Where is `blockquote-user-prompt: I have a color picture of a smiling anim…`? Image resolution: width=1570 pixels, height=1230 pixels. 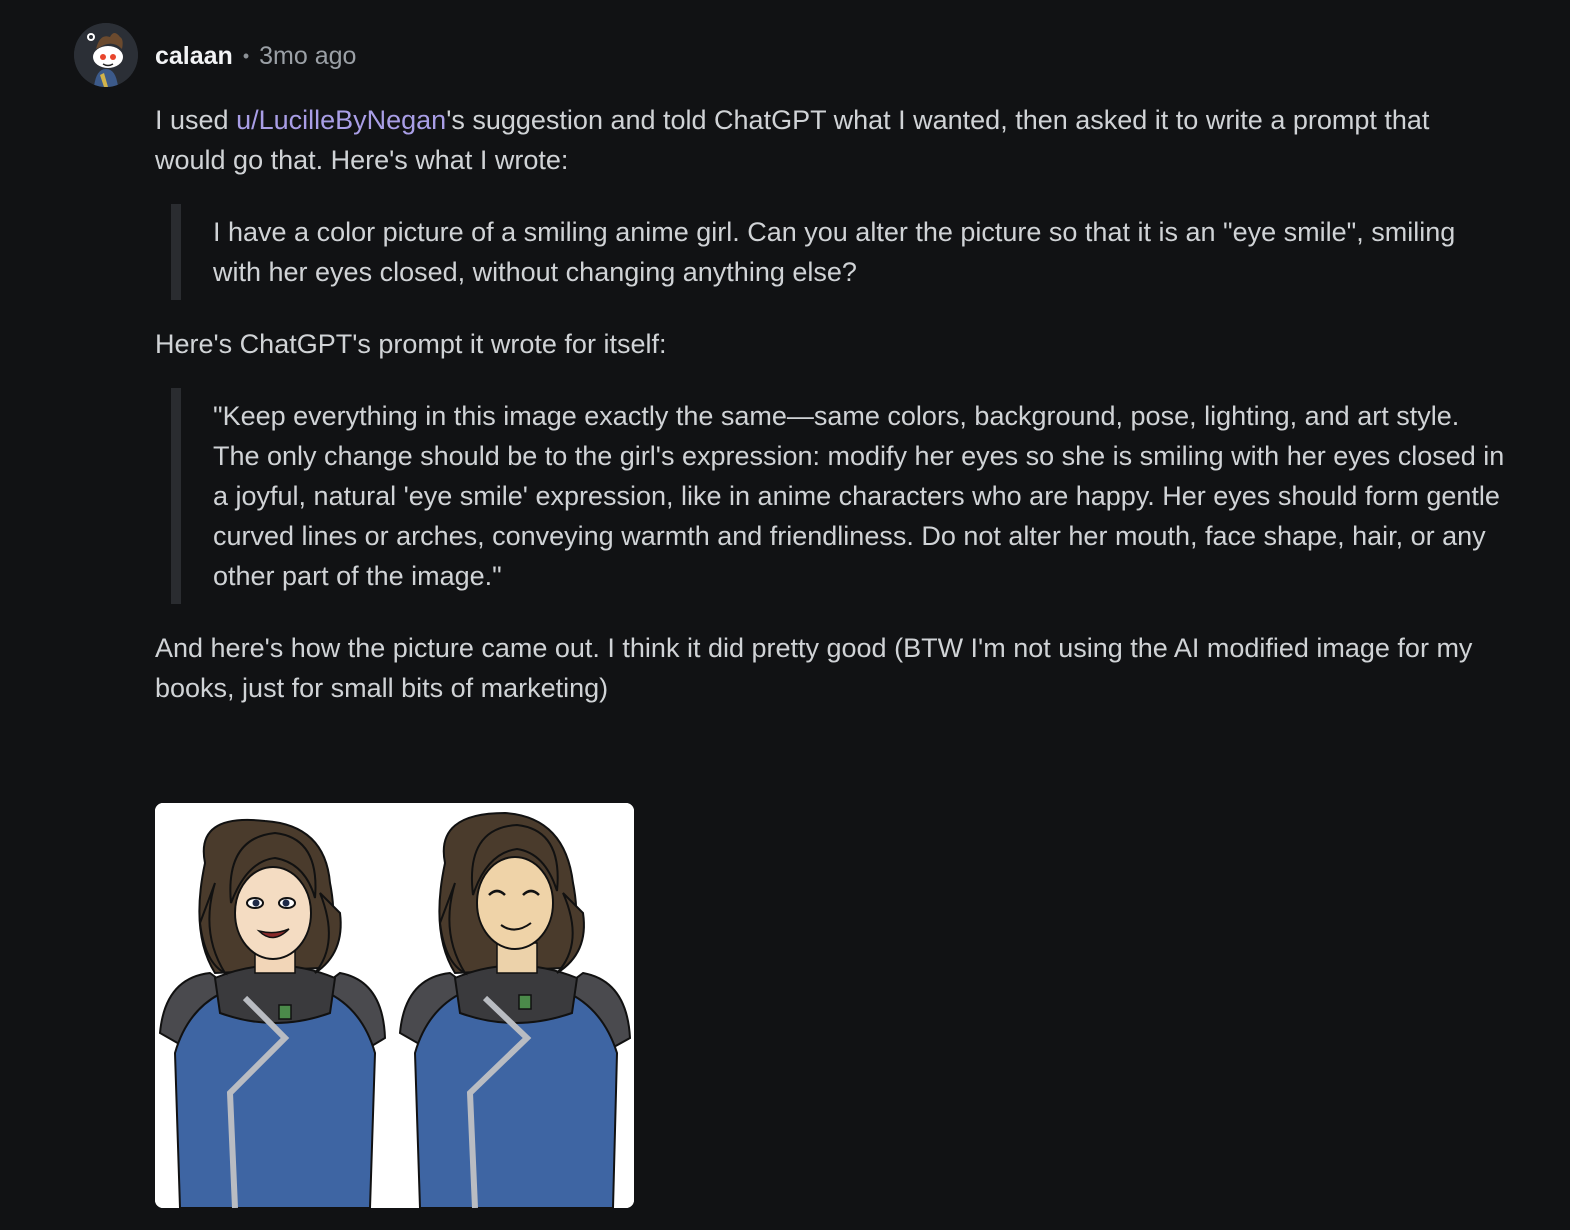
blockquote-user-prompt: I have a color picture of a smiling anim… is located at coordinates (838, 252).